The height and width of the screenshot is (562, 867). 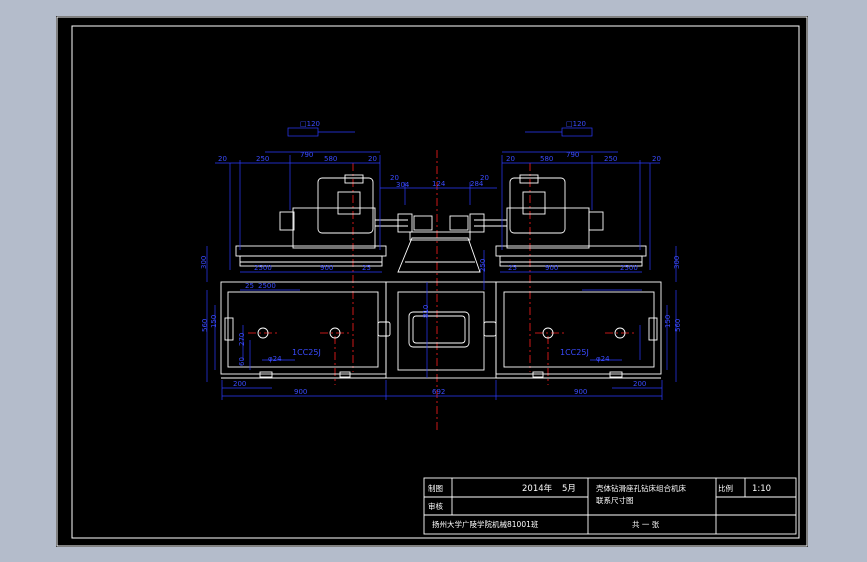 I want to click on dim-top-right-e: 20, so click(x=510, y=159).